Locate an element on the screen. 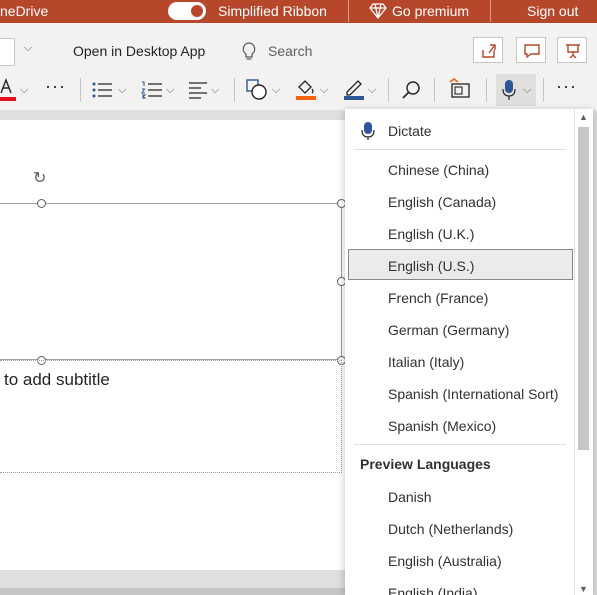 The height and width of the screenshot is (595, 597). preview-languages-header: Preview Languages is located at coordinates (425, 464).